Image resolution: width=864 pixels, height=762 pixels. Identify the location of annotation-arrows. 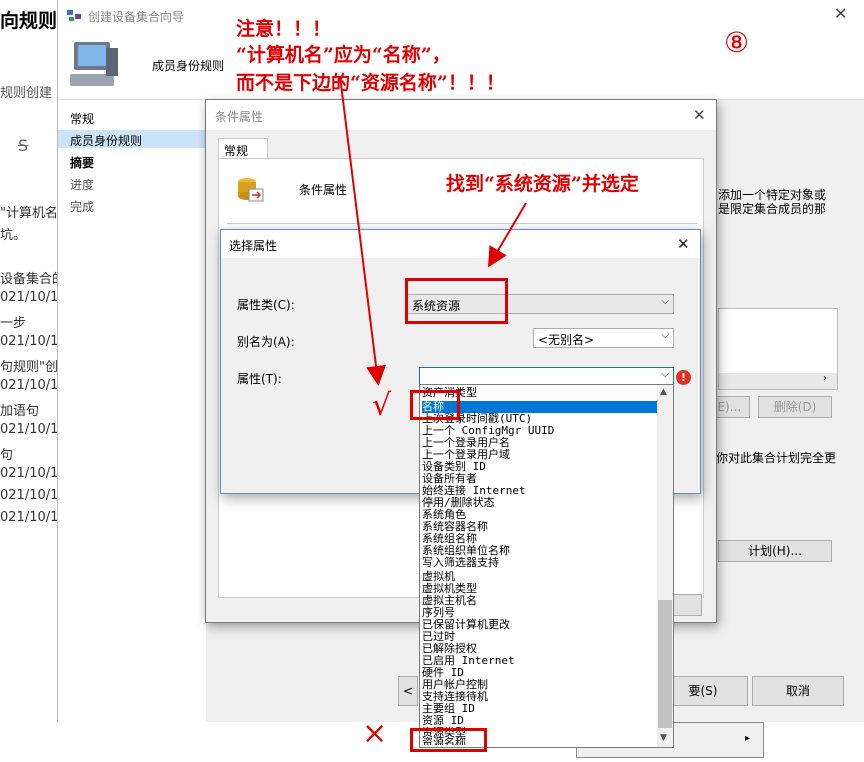
(433, 230).